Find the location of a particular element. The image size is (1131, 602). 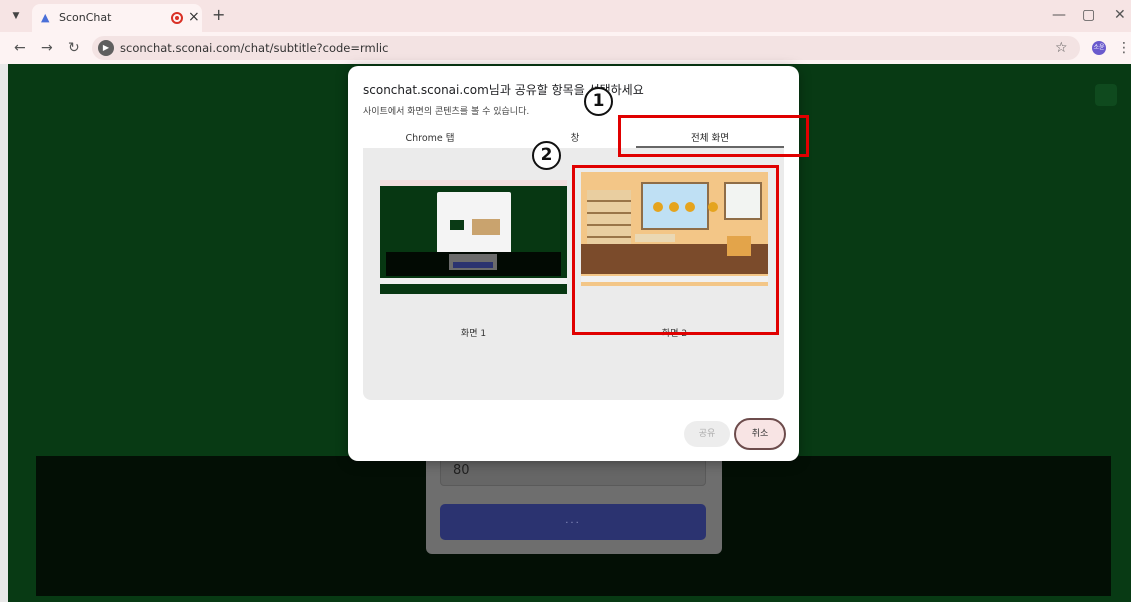

screen-1-thumbnail is located at coordinates (473, 237).